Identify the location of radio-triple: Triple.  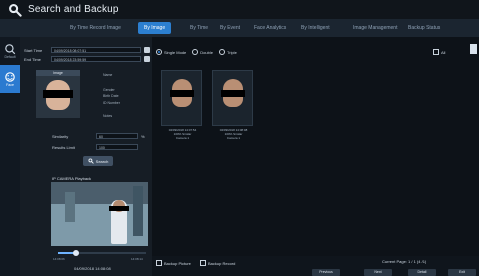
(227, 52).